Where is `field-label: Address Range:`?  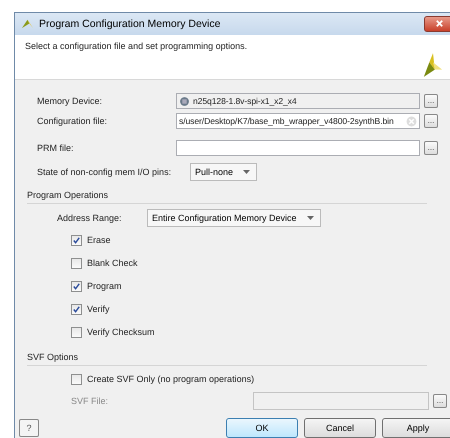 field-label: Address Range: is located at coordinates (90, 218).